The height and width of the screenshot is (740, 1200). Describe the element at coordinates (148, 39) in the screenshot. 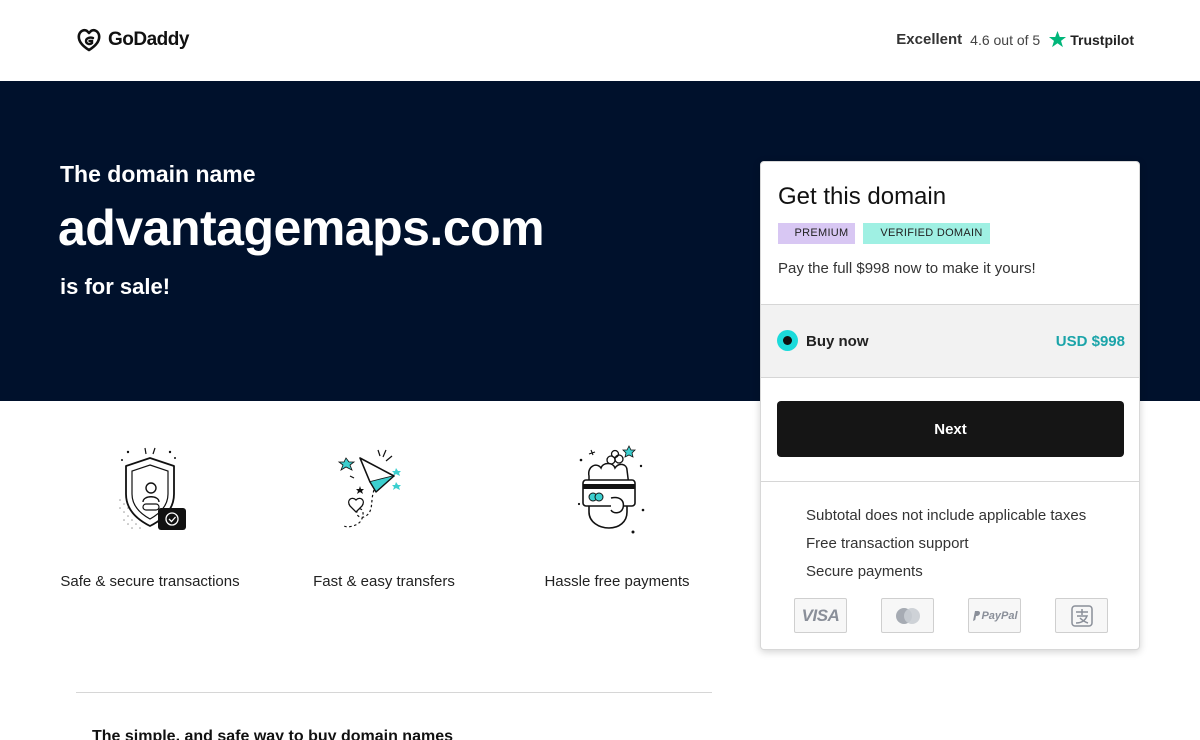

I see `brand-name: GoDaddy` at that location.